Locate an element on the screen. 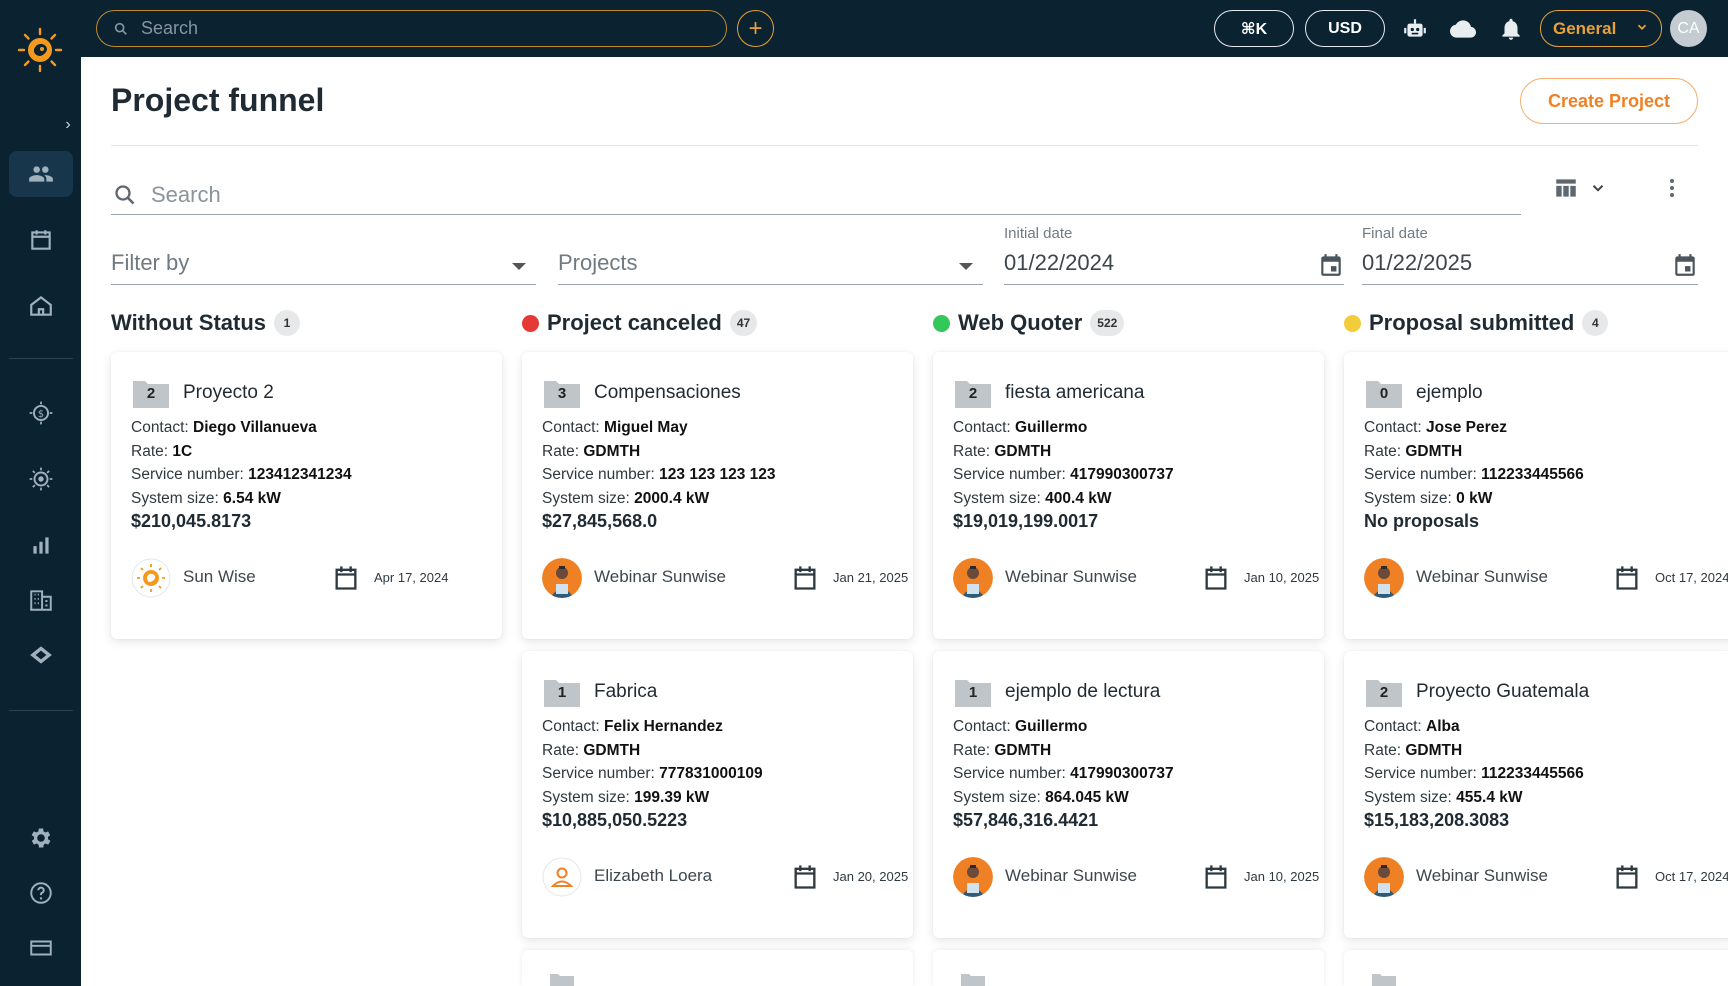  project-name: Proyecto 2 is located at coordinates (228, 393).